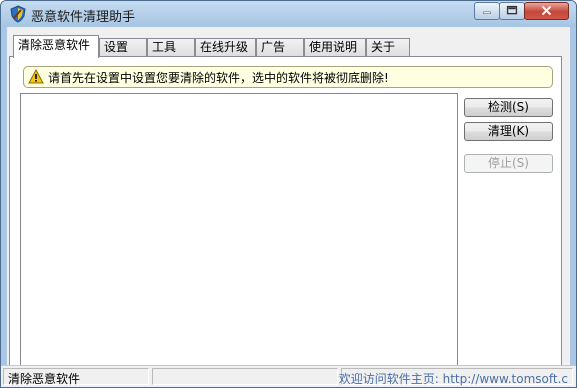  I want to click on status-cell, so click(245, 376).